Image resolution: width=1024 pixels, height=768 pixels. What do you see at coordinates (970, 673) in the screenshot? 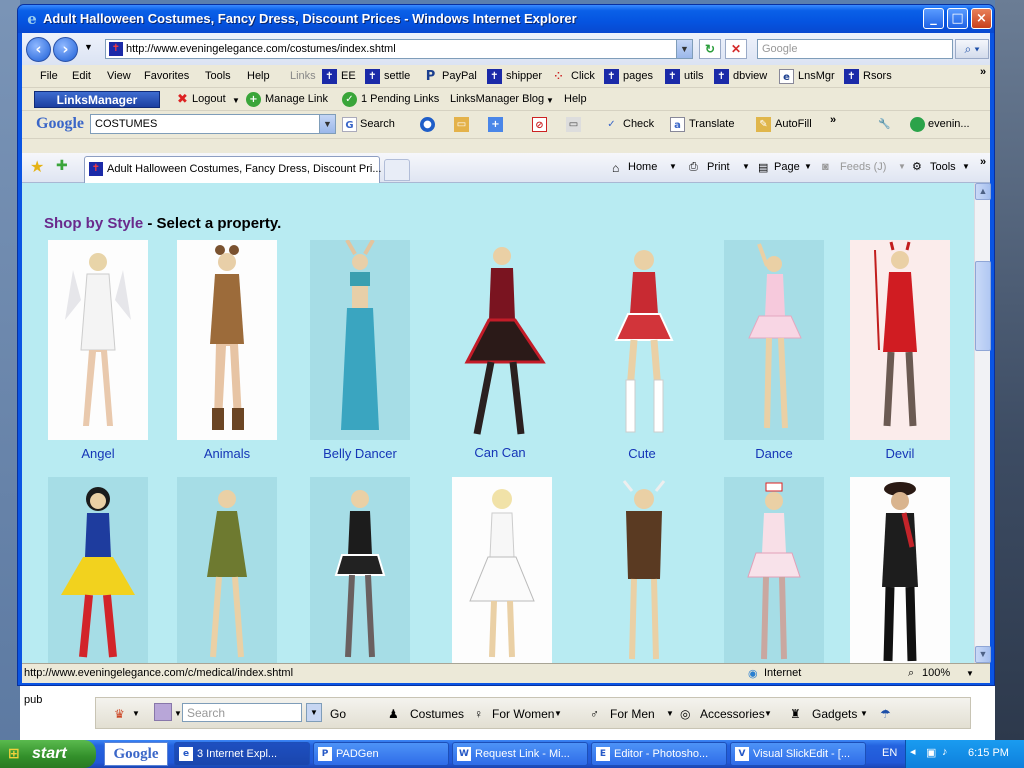
I see `zoom-dropdown-icon: ▼` at bounding box center [970, 673].